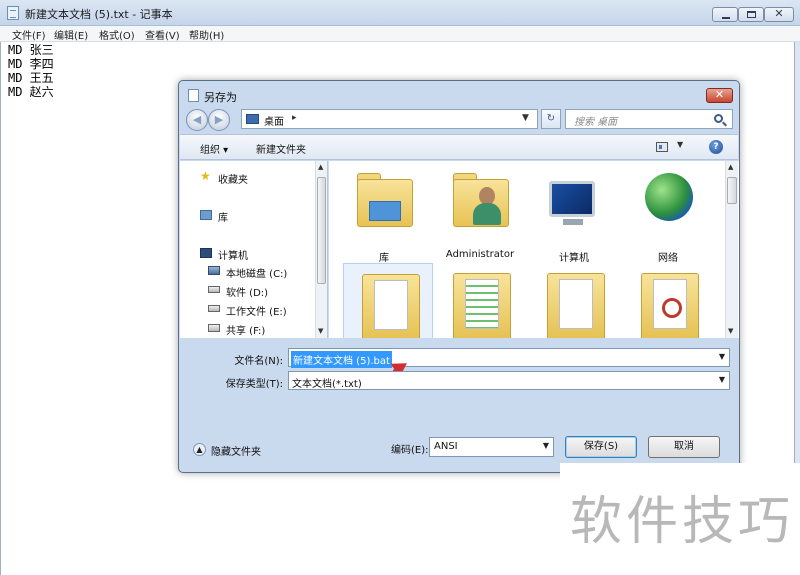 The height and width of the screenshot is (575, 800). I want to click on notepad-title: 新建文本文档 (5).txt - 记事本, so click(99, 14).